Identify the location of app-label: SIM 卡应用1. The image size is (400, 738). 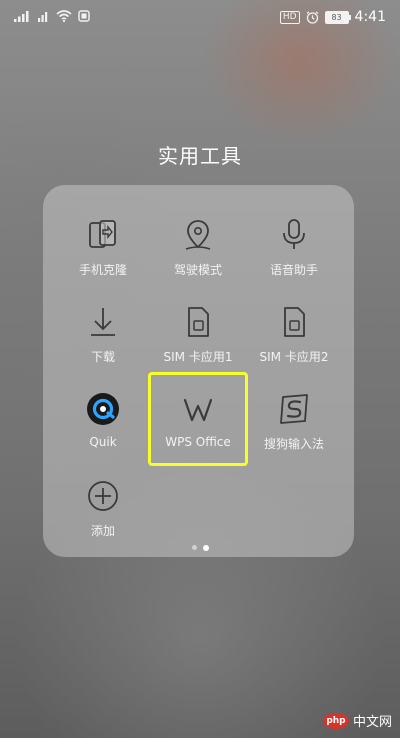
(198, 357).